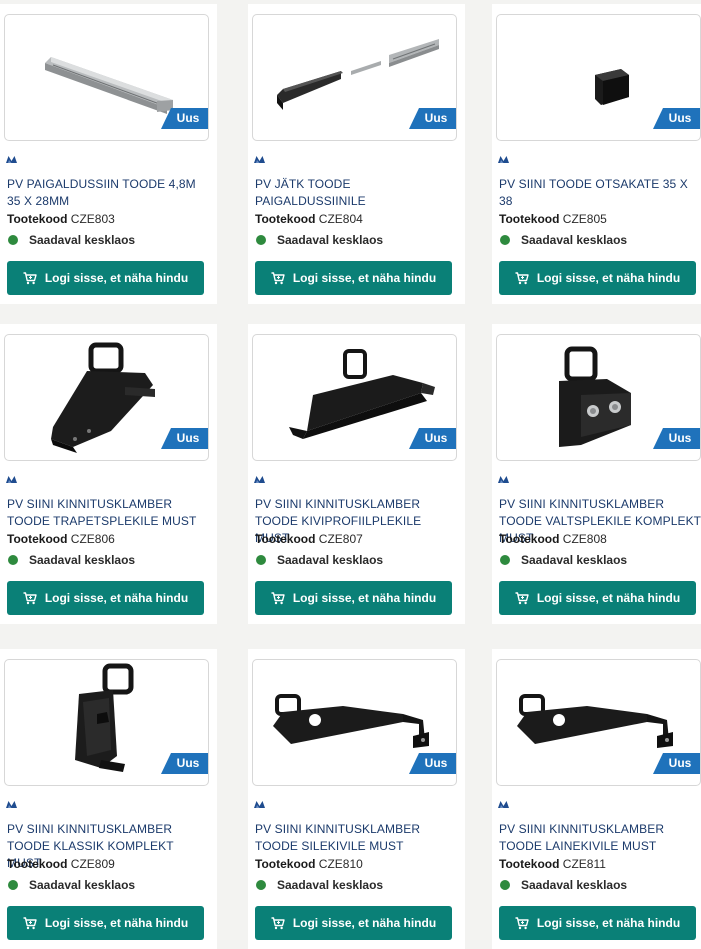  Describe the element at coordinates (600, 193) in the screenshot. I see `product-title: PV SIINI TOODE OTSAKATE 35 x 38` at that location.